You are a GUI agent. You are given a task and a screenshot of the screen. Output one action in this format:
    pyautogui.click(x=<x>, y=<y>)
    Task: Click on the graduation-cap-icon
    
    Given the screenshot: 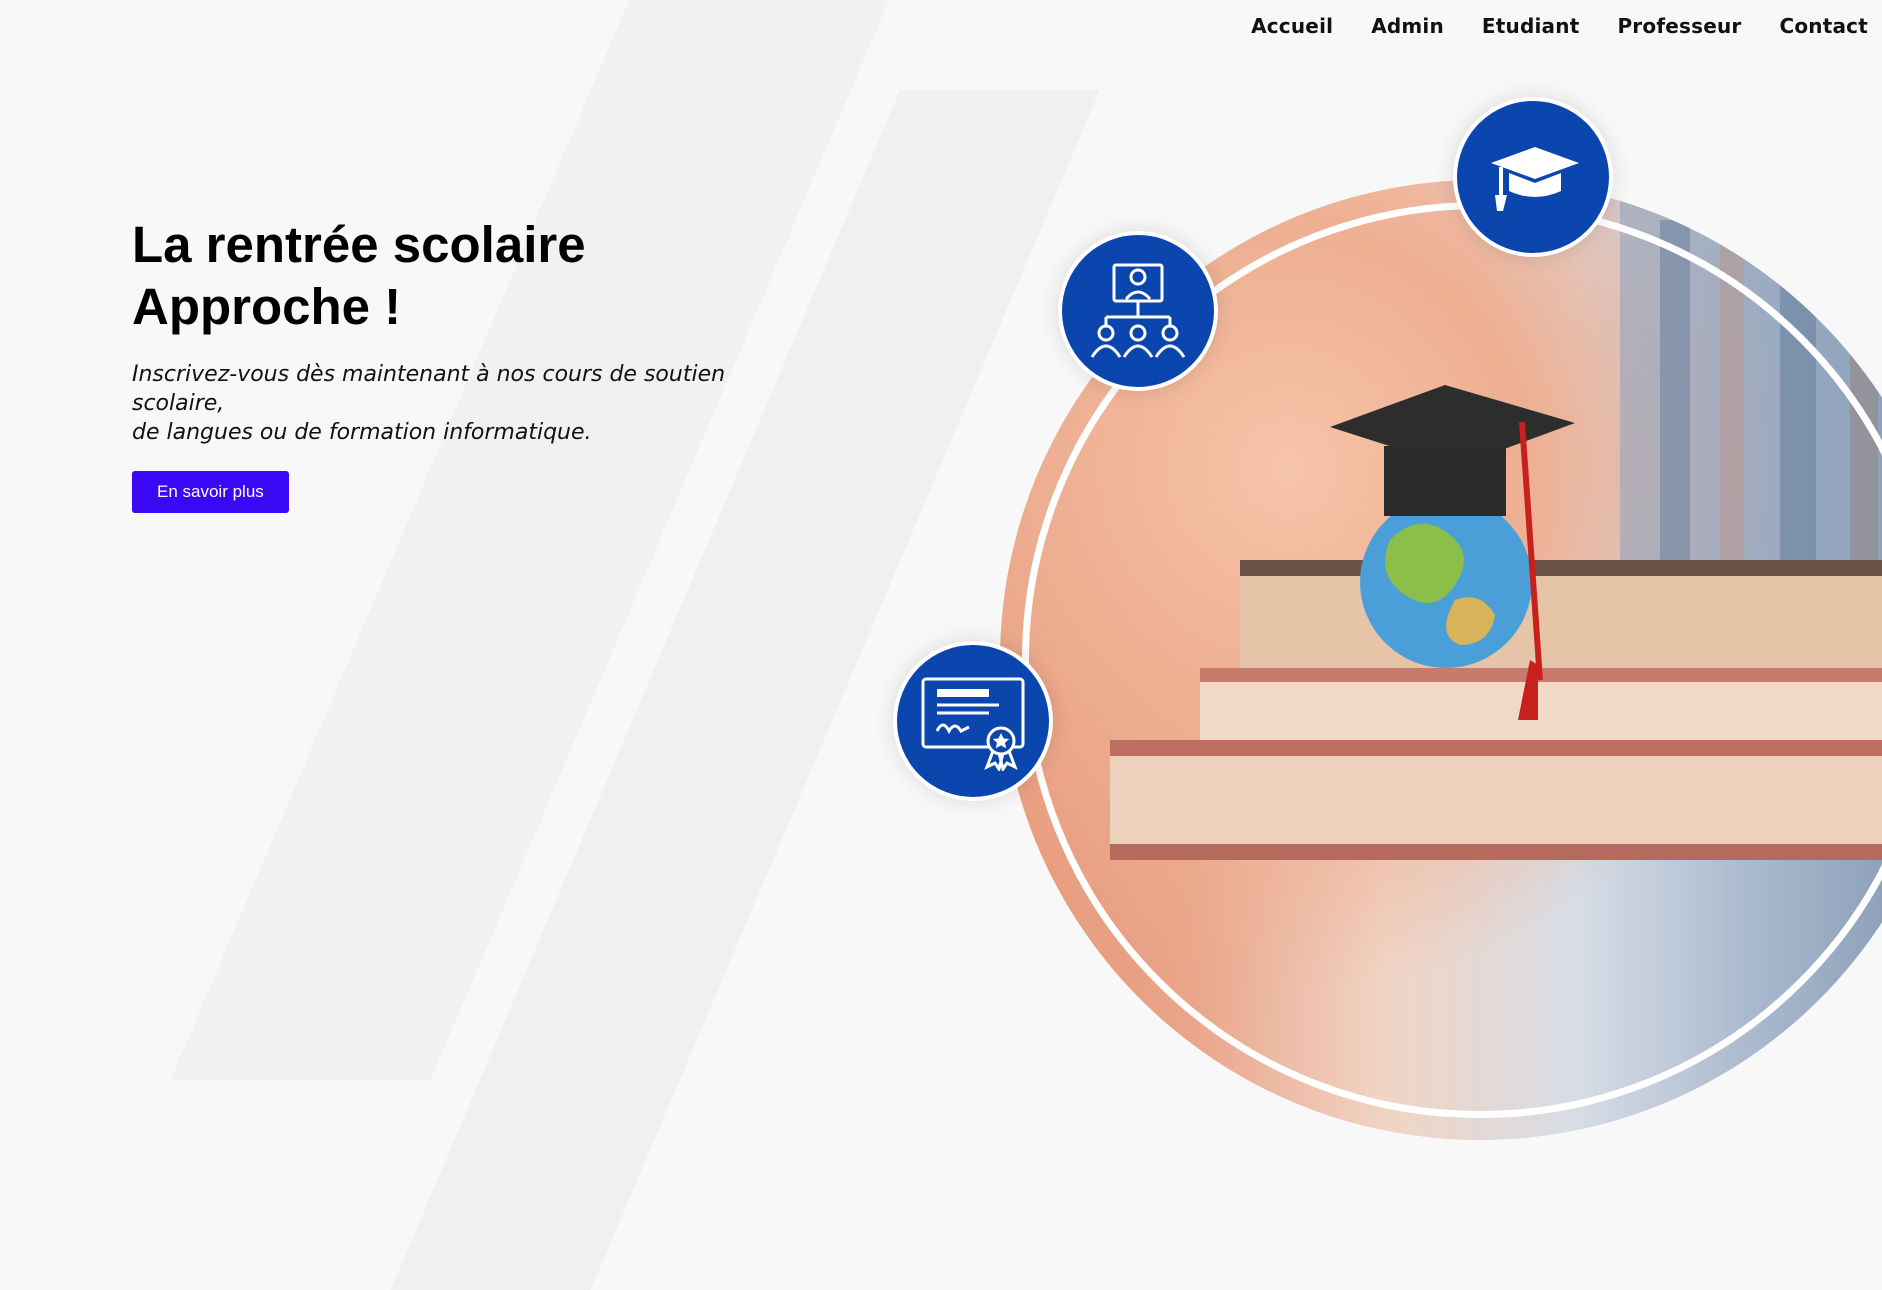 What is the action you would take?
    pyautogui.click(x=1533, y=177)
    